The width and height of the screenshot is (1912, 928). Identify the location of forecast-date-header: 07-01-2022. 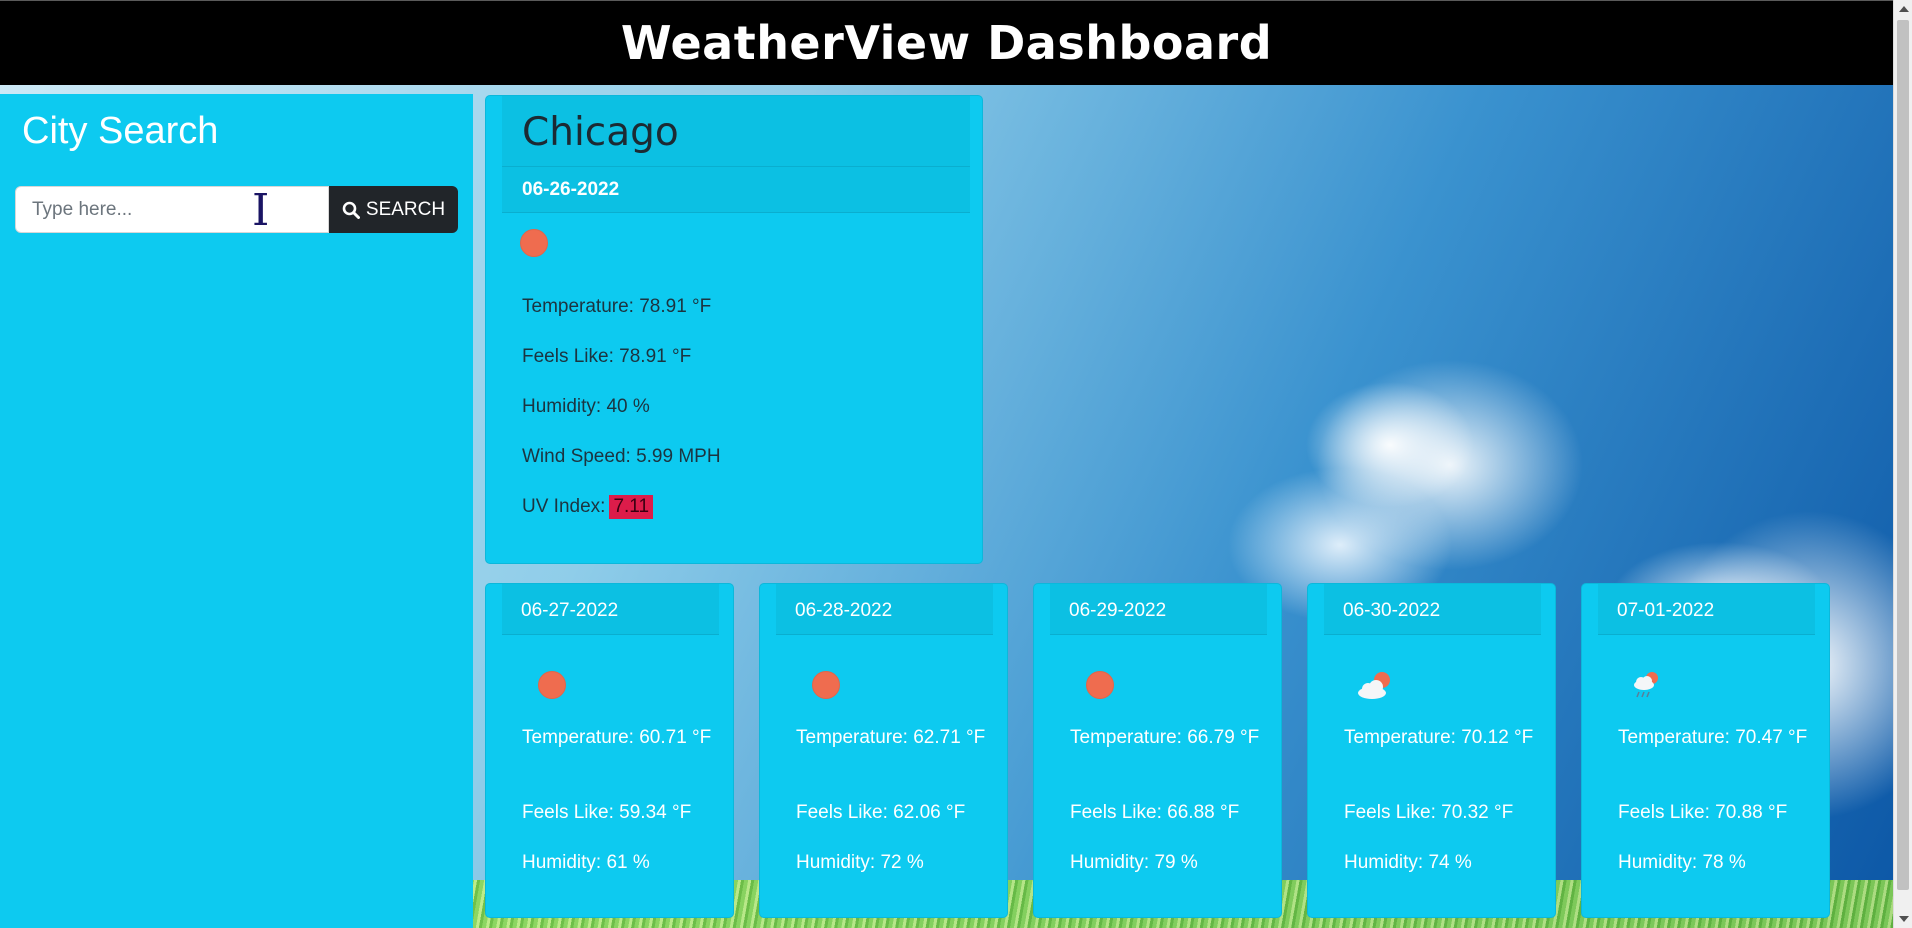
(1706, 609).